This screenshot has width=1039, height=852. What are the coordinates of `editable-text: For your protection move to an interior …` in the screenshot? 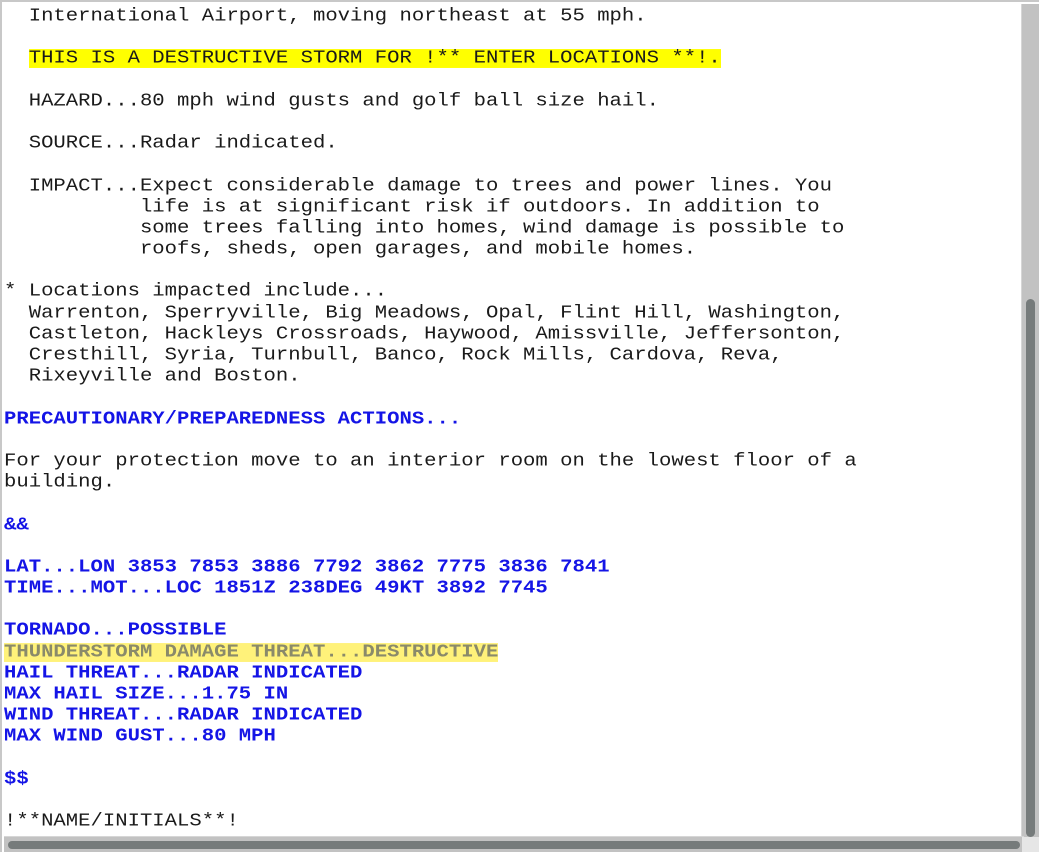 It's located at (430, 461).